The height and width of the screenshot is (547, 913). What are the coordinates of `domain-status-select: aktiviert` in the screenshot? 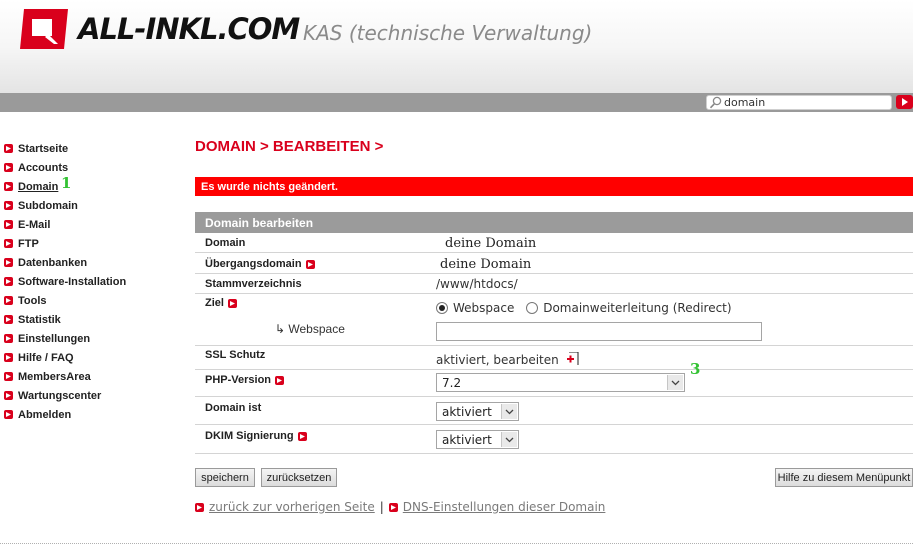 It's located at (477, 411).